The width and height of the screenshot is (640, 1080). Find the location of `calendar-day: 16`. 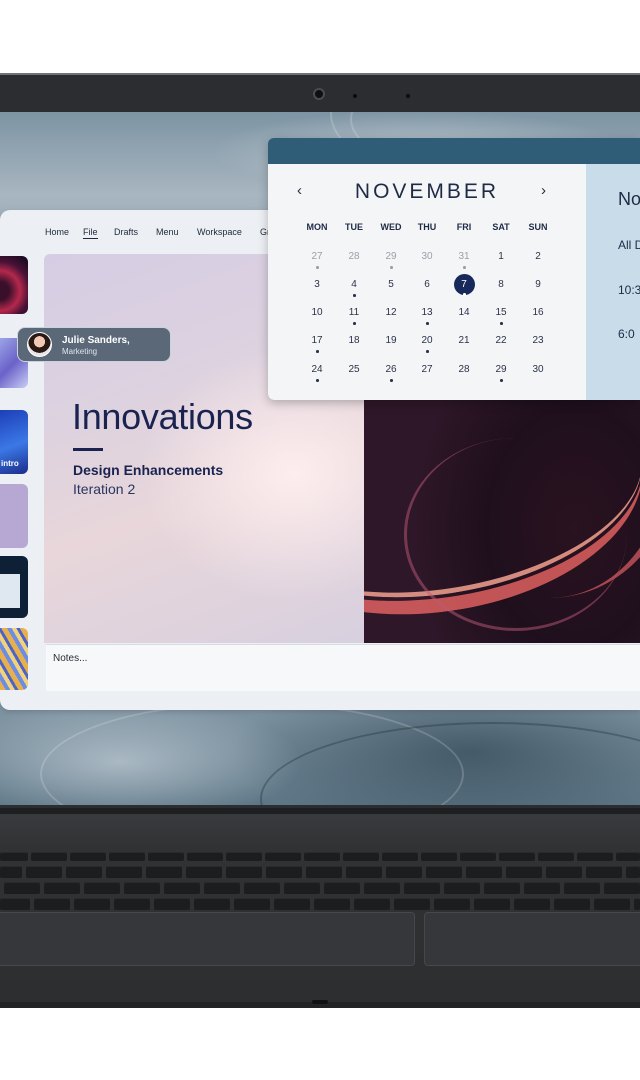

calendar-day: 16 is located at coordinates (538, 316).